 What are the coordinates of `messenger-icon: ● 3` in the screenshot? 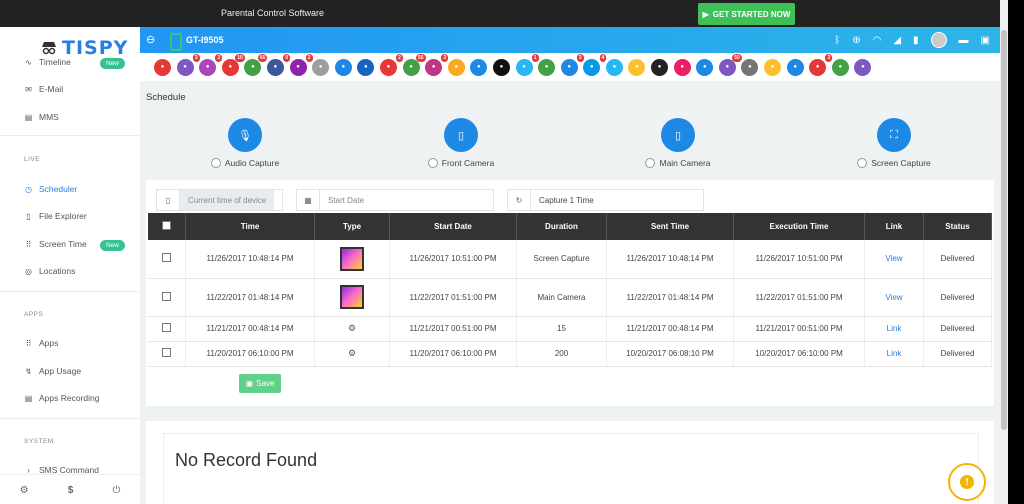 It's located at (572, 64).